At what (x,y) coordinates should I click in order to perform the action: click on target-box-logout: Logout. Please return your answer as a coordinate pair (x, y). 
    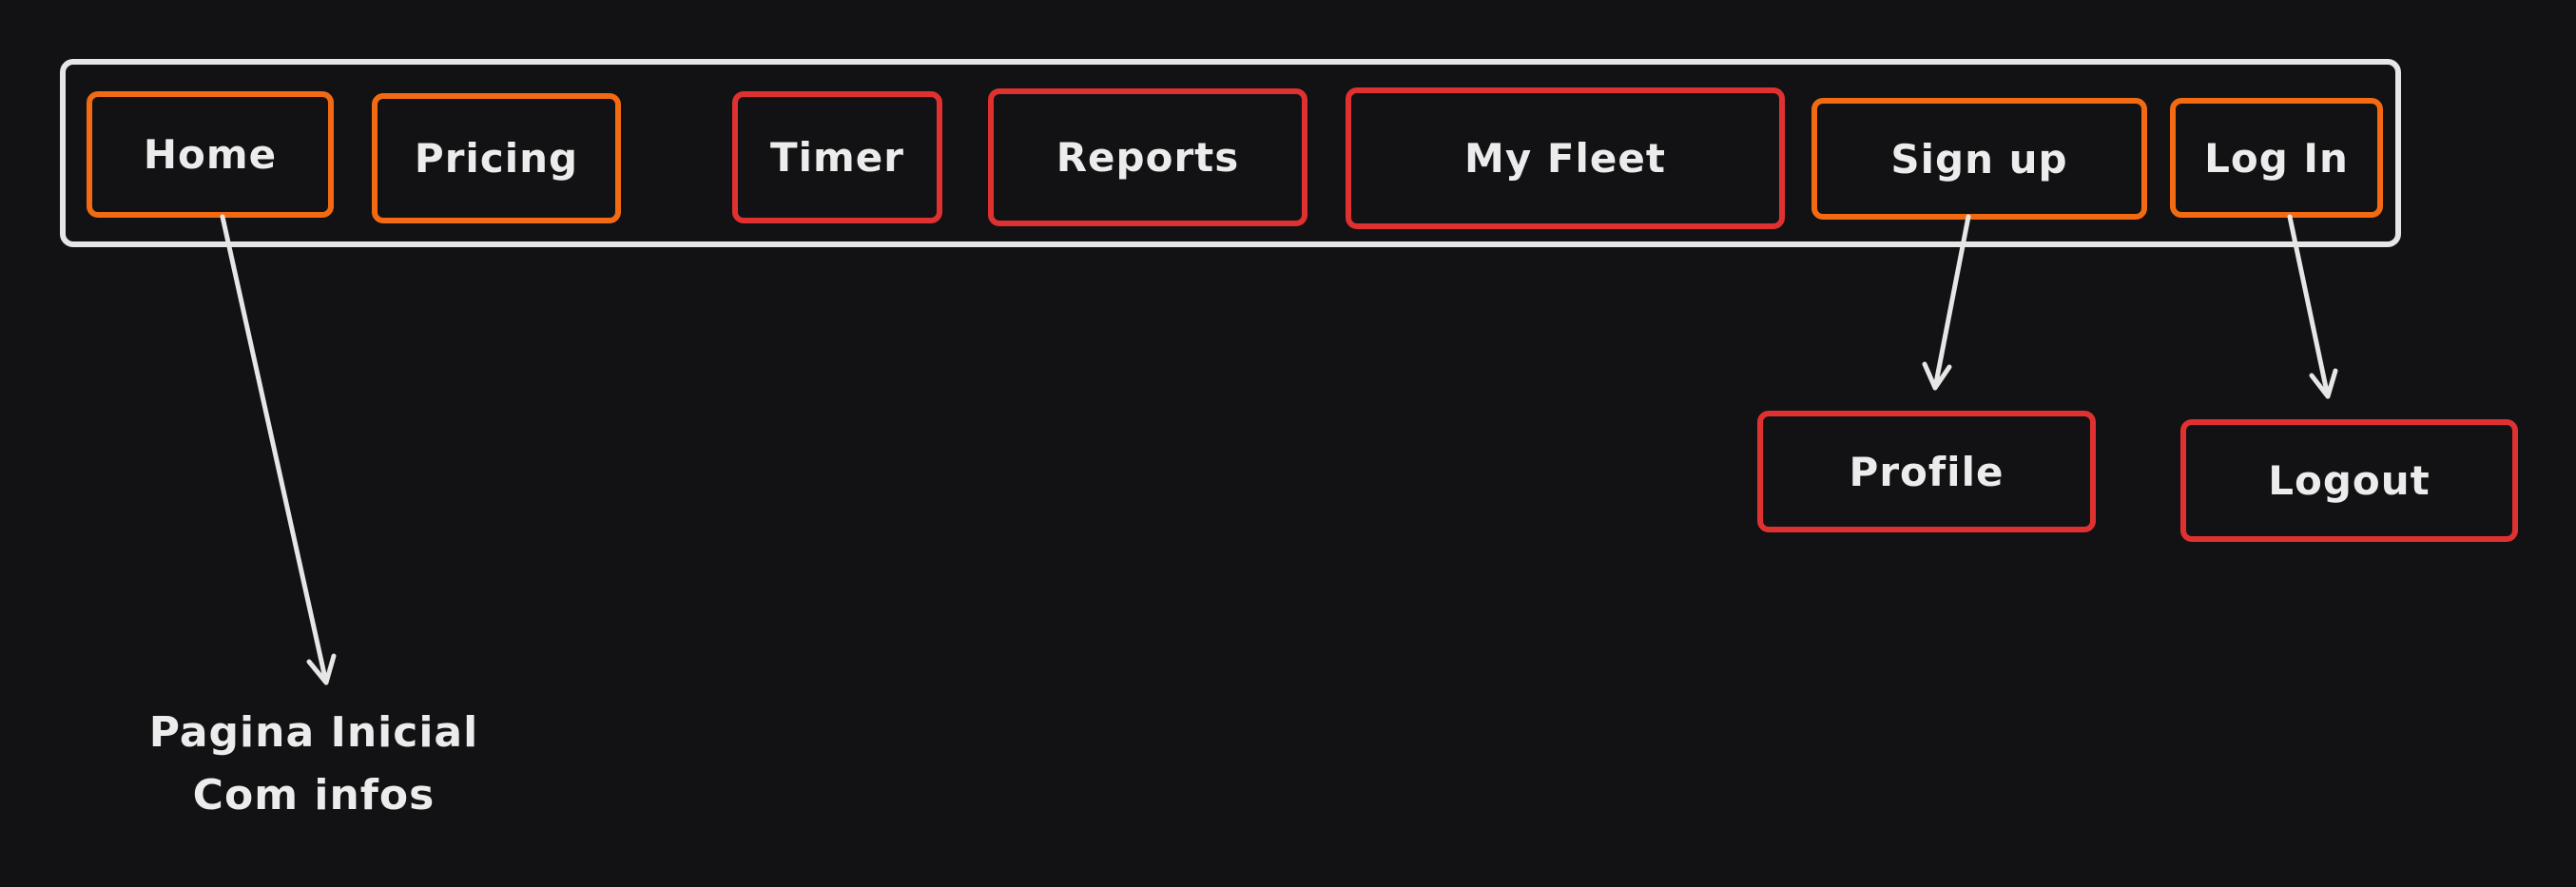
    Looking at the image, I should click on (2349, 481).